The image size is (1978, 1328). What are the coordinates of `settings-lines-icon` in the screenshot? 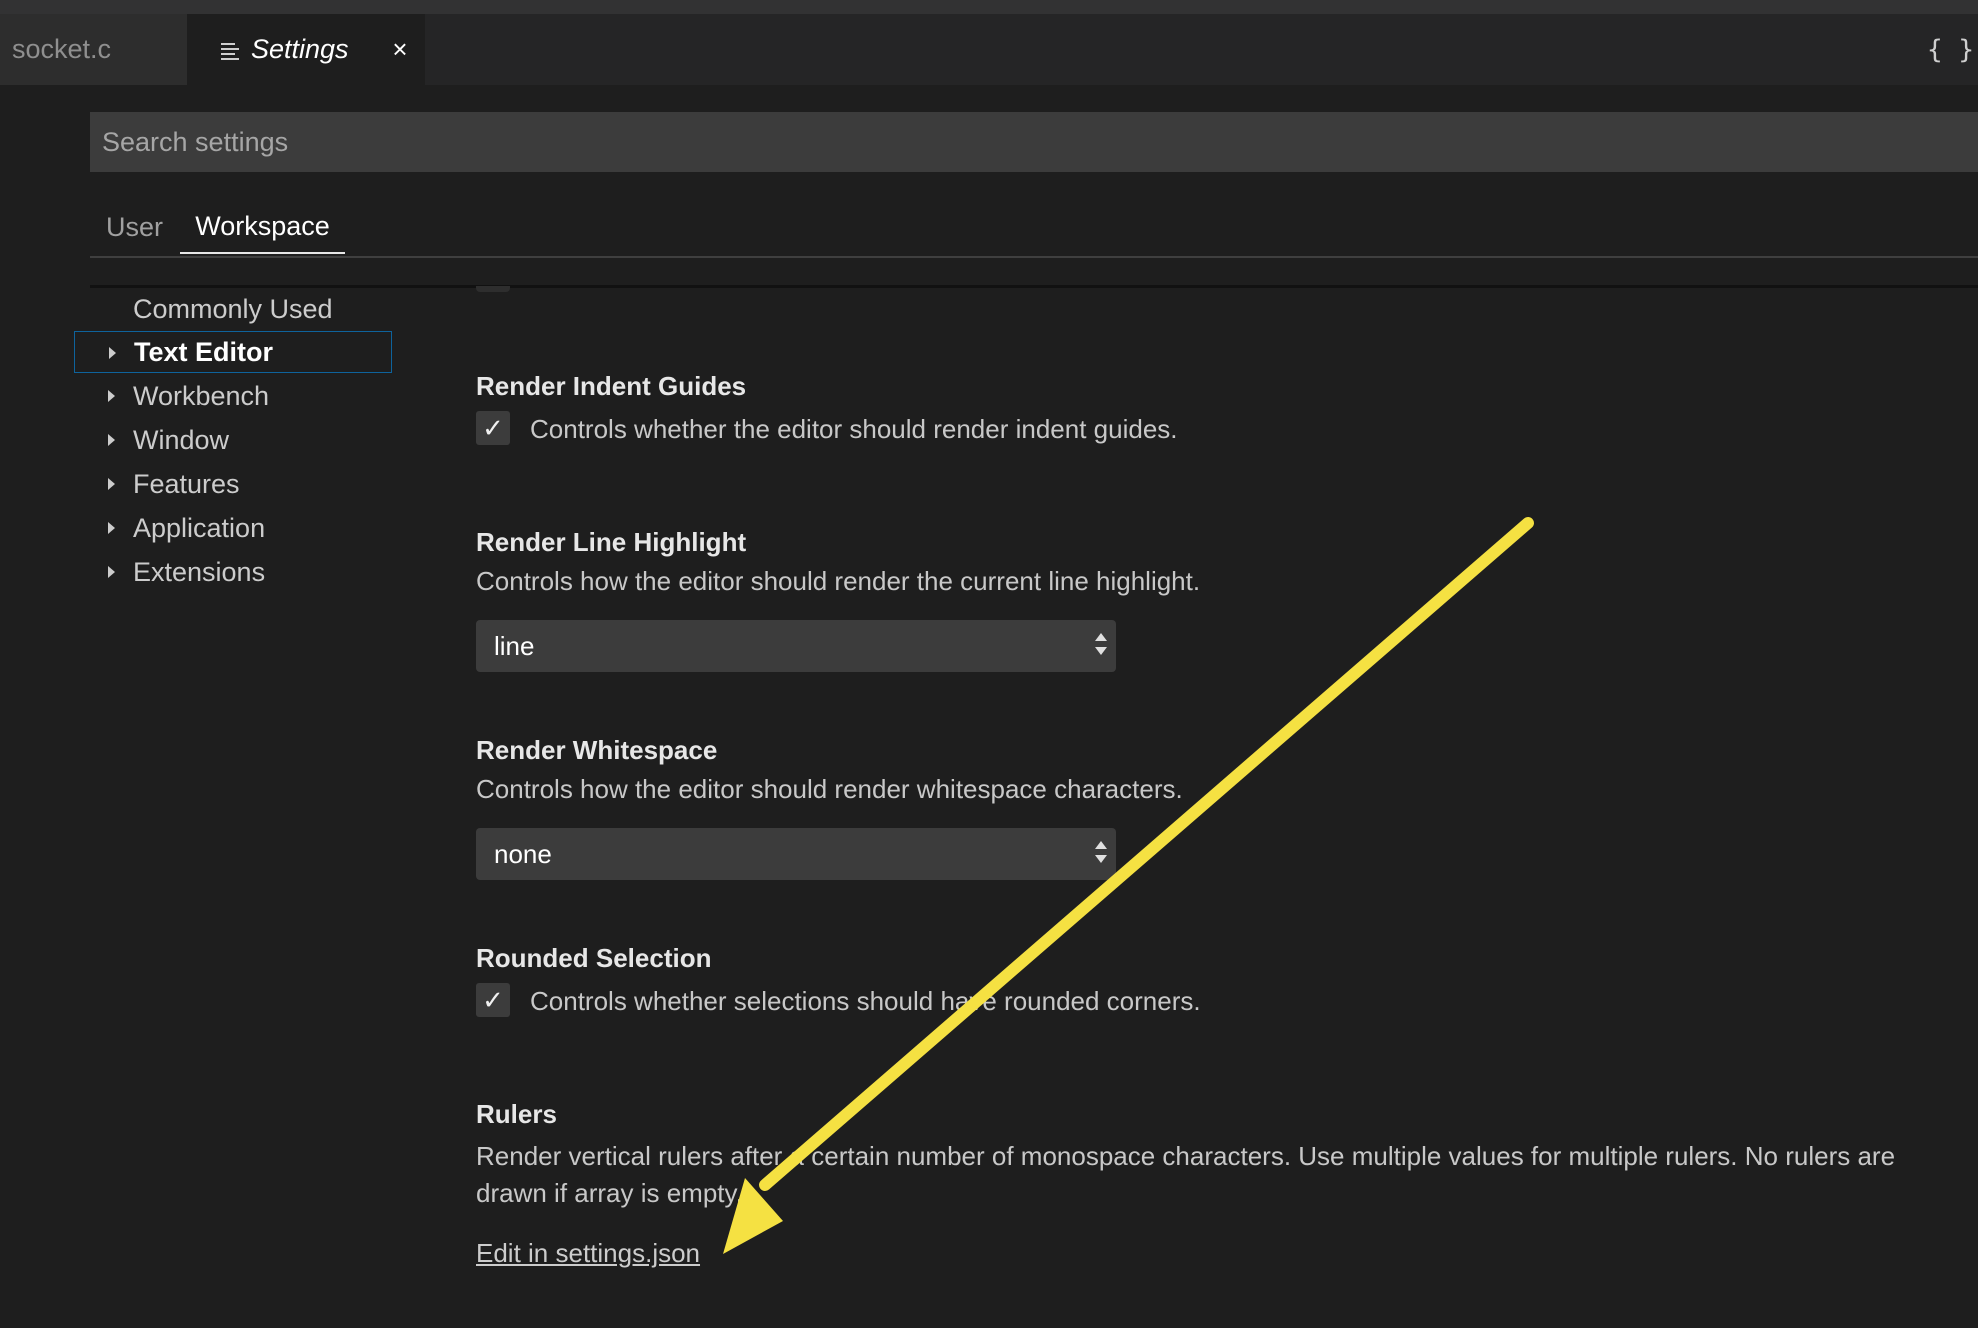 It's located at (230, 50).